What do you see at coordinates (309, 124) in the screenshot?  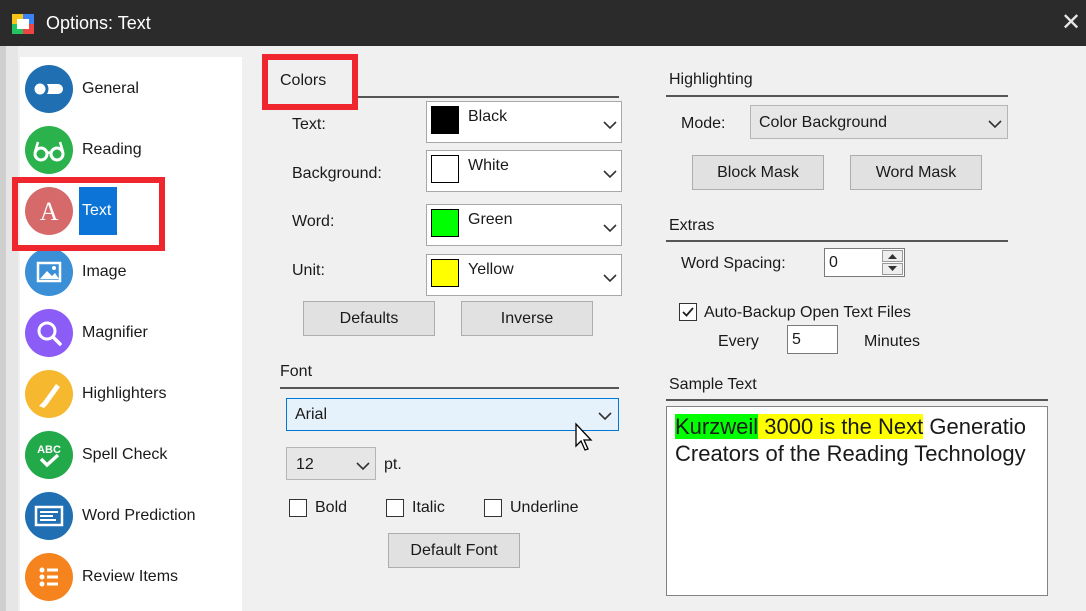 I see `text-color-label: Text:` at bounding box center [309, 124].